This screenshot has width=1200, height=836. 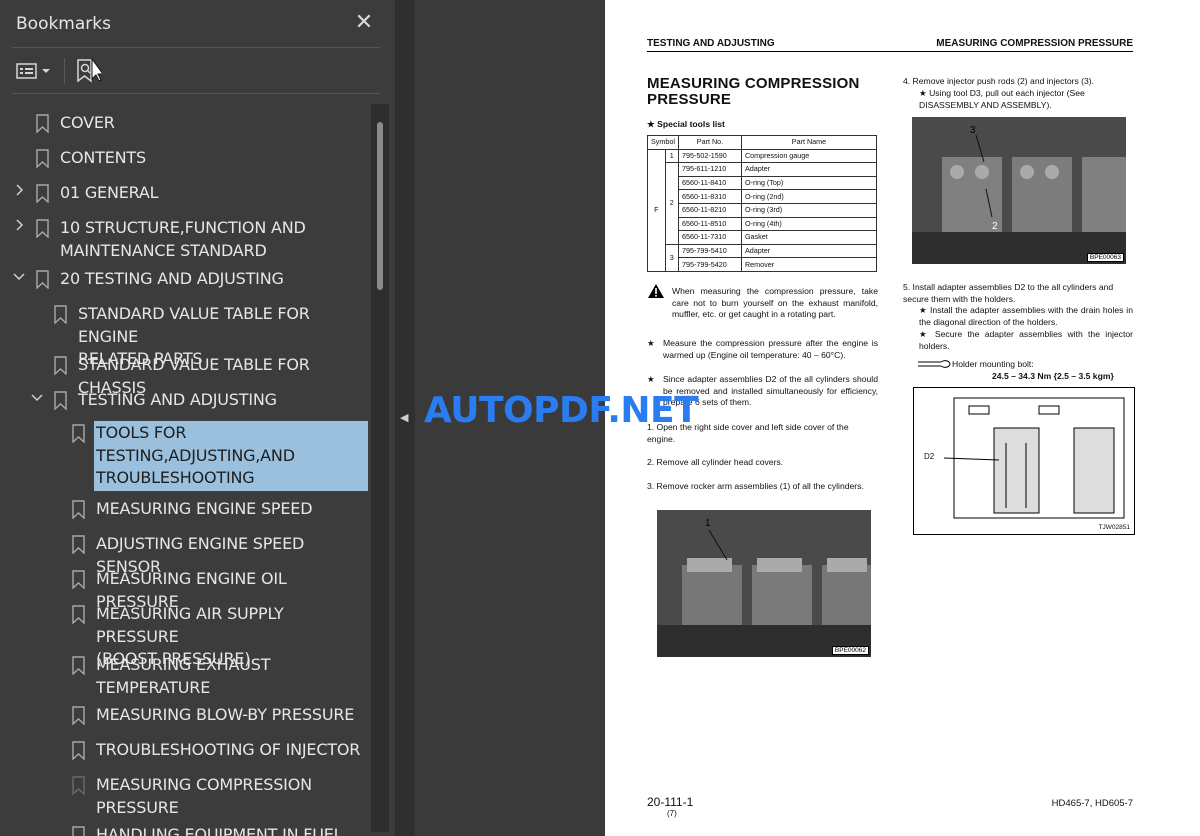 What do you see at coordinates (1092, 803) in the screenshot?
I see `model-label: HD465-7, HD605-7` at bounding box center [1092, 803].